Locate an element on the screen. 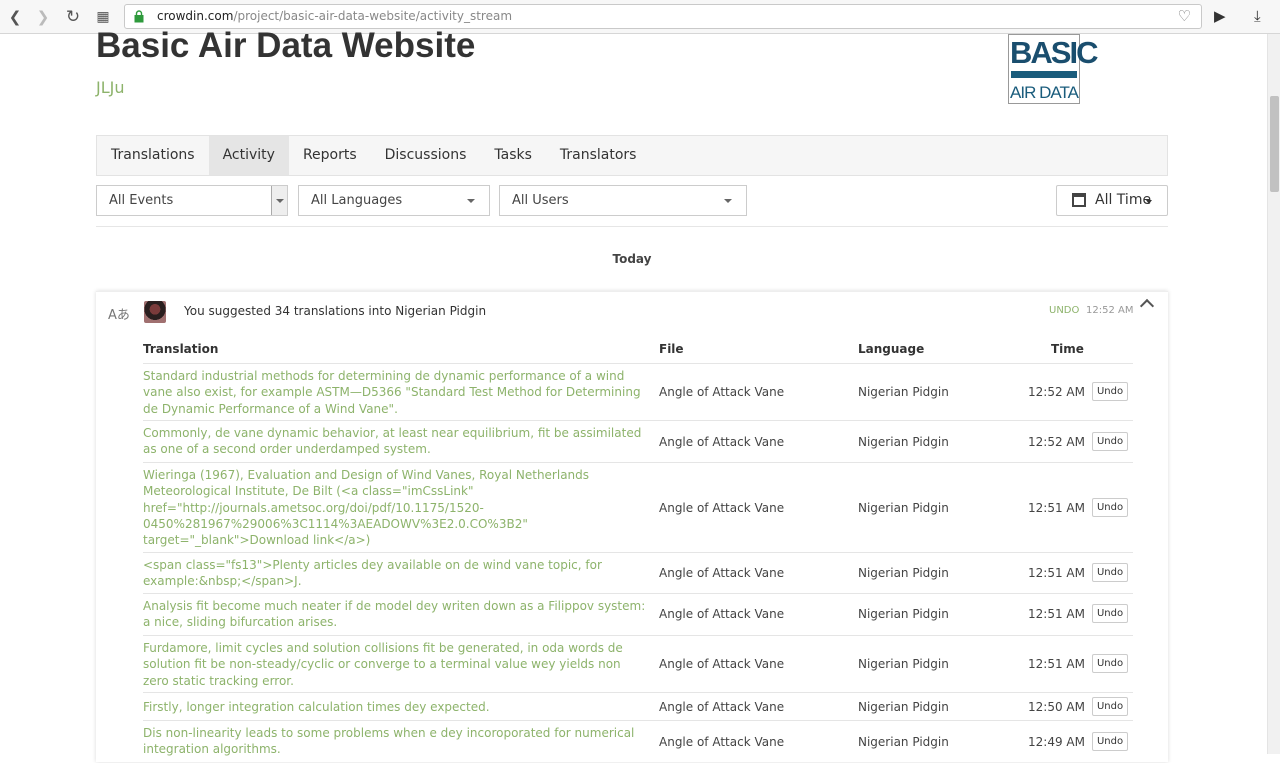 This screenshot has height=763, width=1280. activity-time: 12:52 AM is located at coordinates (1110, 310).